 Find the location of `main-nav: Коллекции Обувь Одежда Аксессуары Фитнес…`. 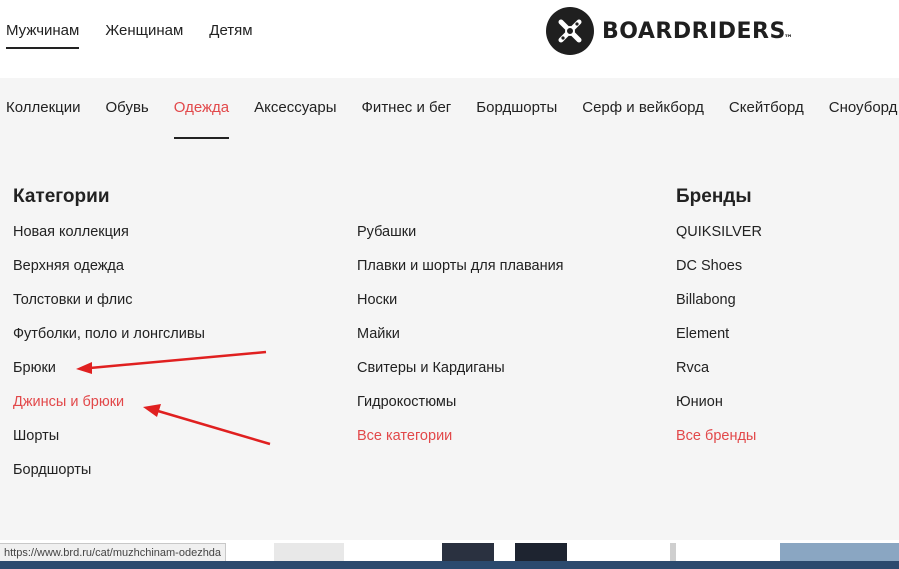

main-nav: Коллекции Обувь Одежда Аксессуары Фитнес… is located at coordinates (449, 109).